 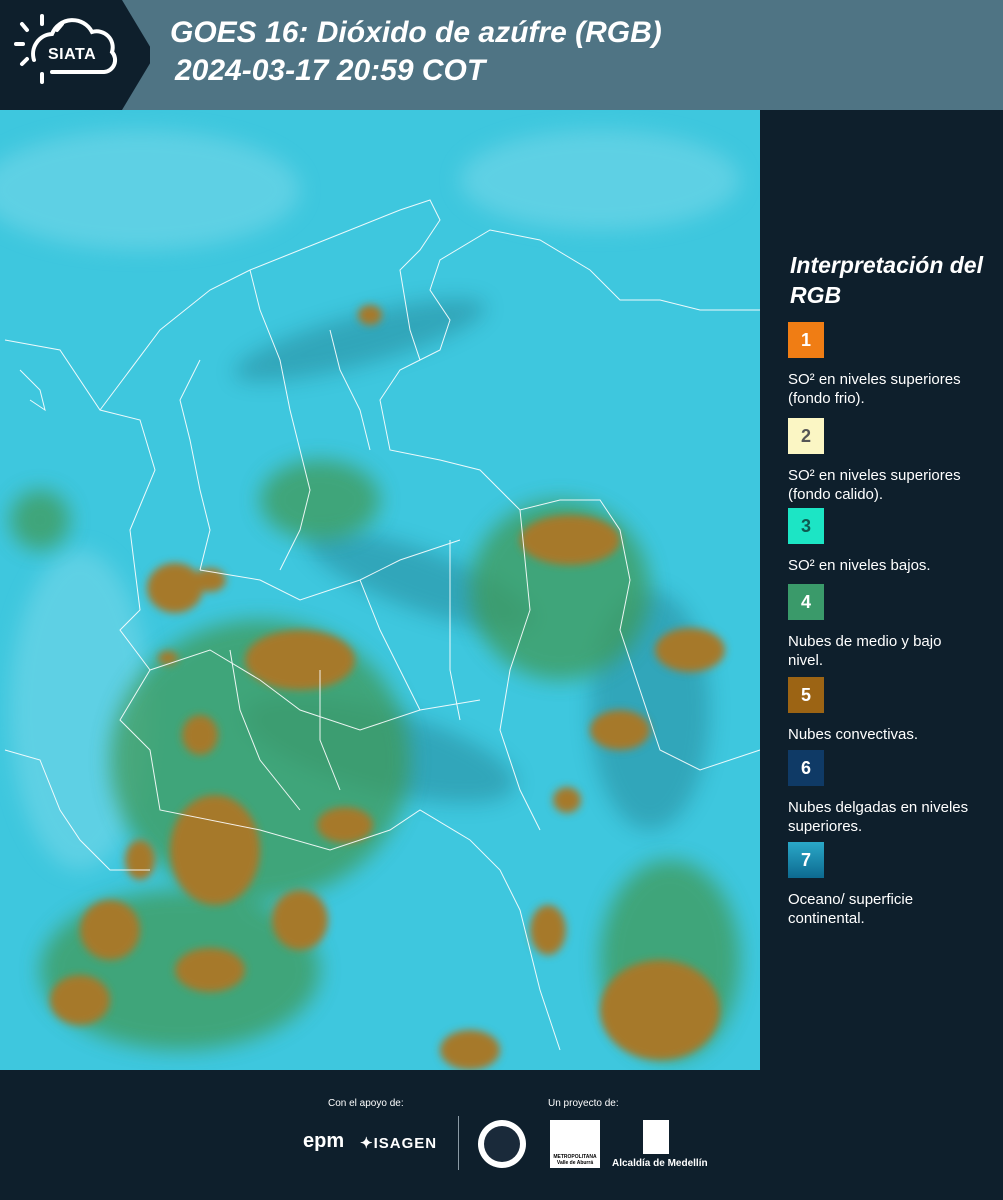 I want to click on legend-swatch-2: 2, so click(x=806, y=436).